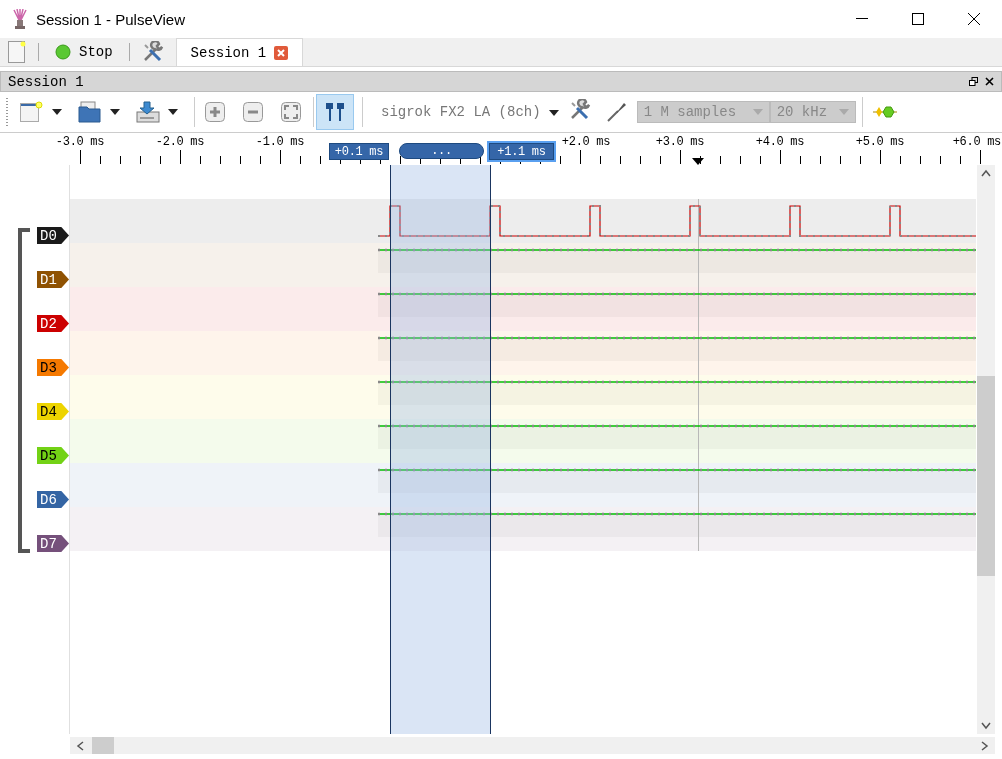 The height and width of the screenshot is (759, 1002). Describe the element at coordinates (81, 745) in the screenshot. I see `scroll-left-icon` at that location.